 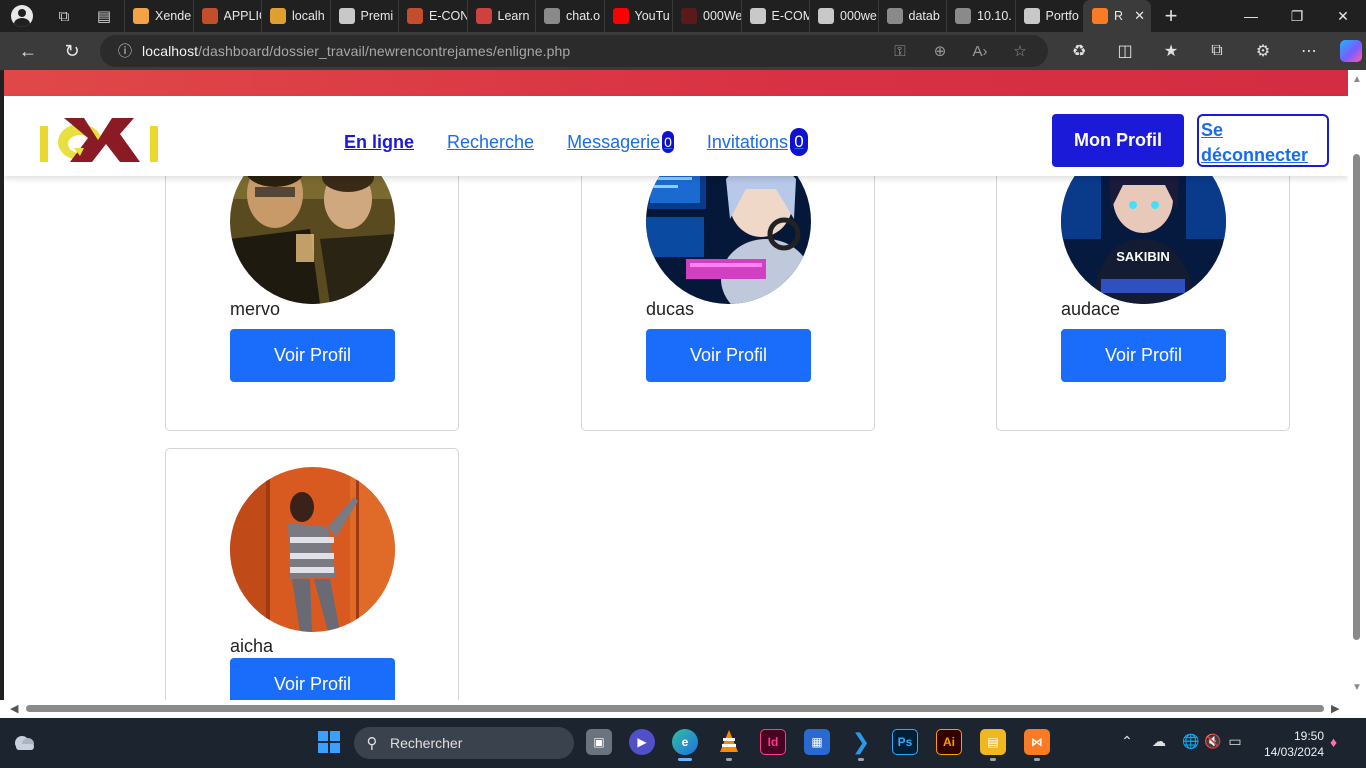 I want to click on explorer-running-indicator, so click(x=993, y=759).